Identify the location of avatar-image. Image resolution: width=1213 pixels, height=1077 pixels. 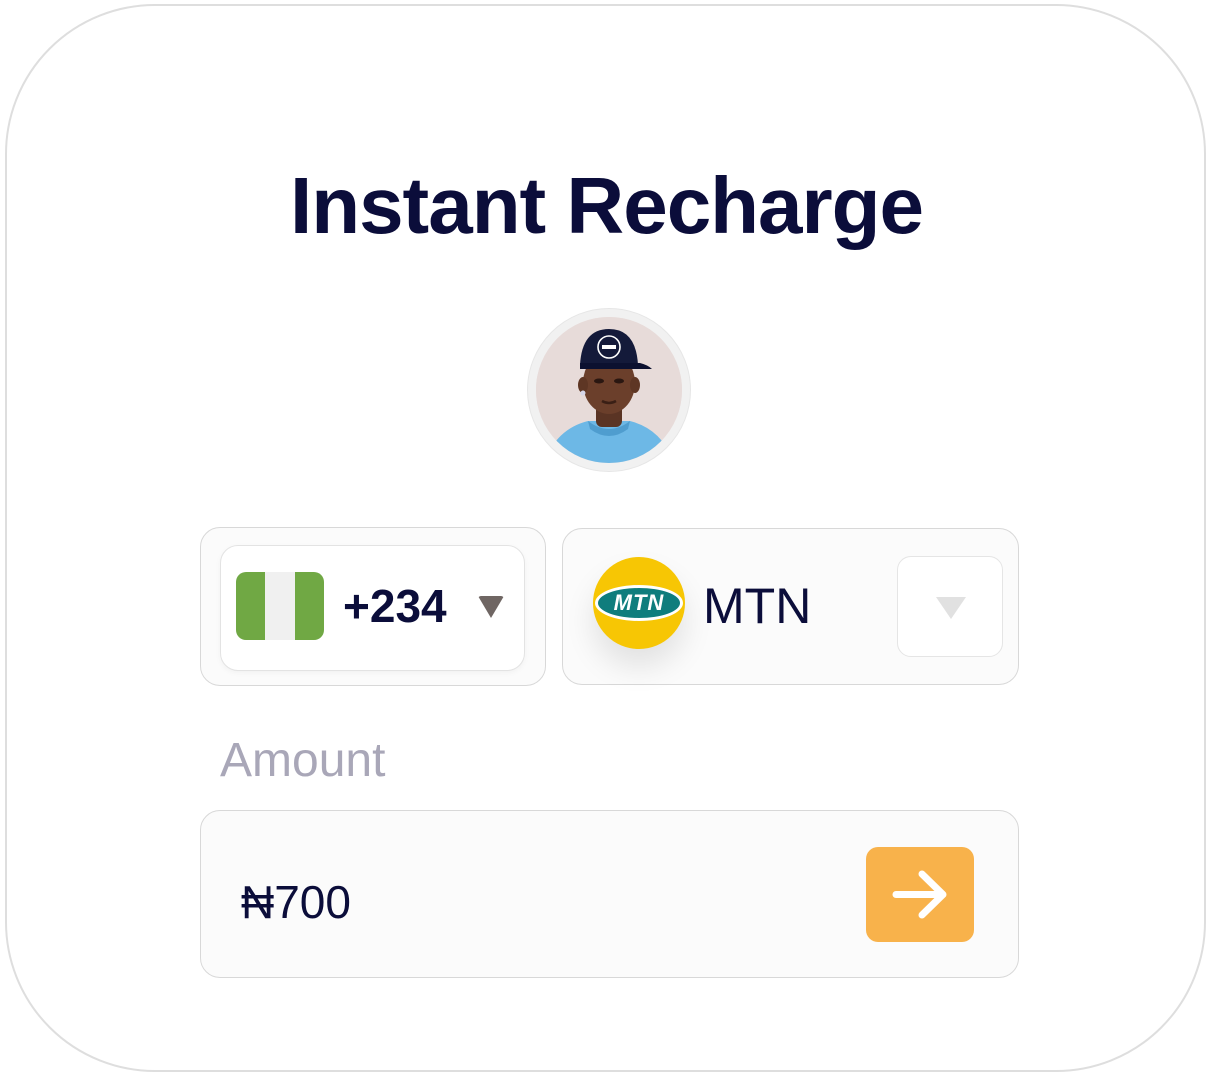
(609, 390).